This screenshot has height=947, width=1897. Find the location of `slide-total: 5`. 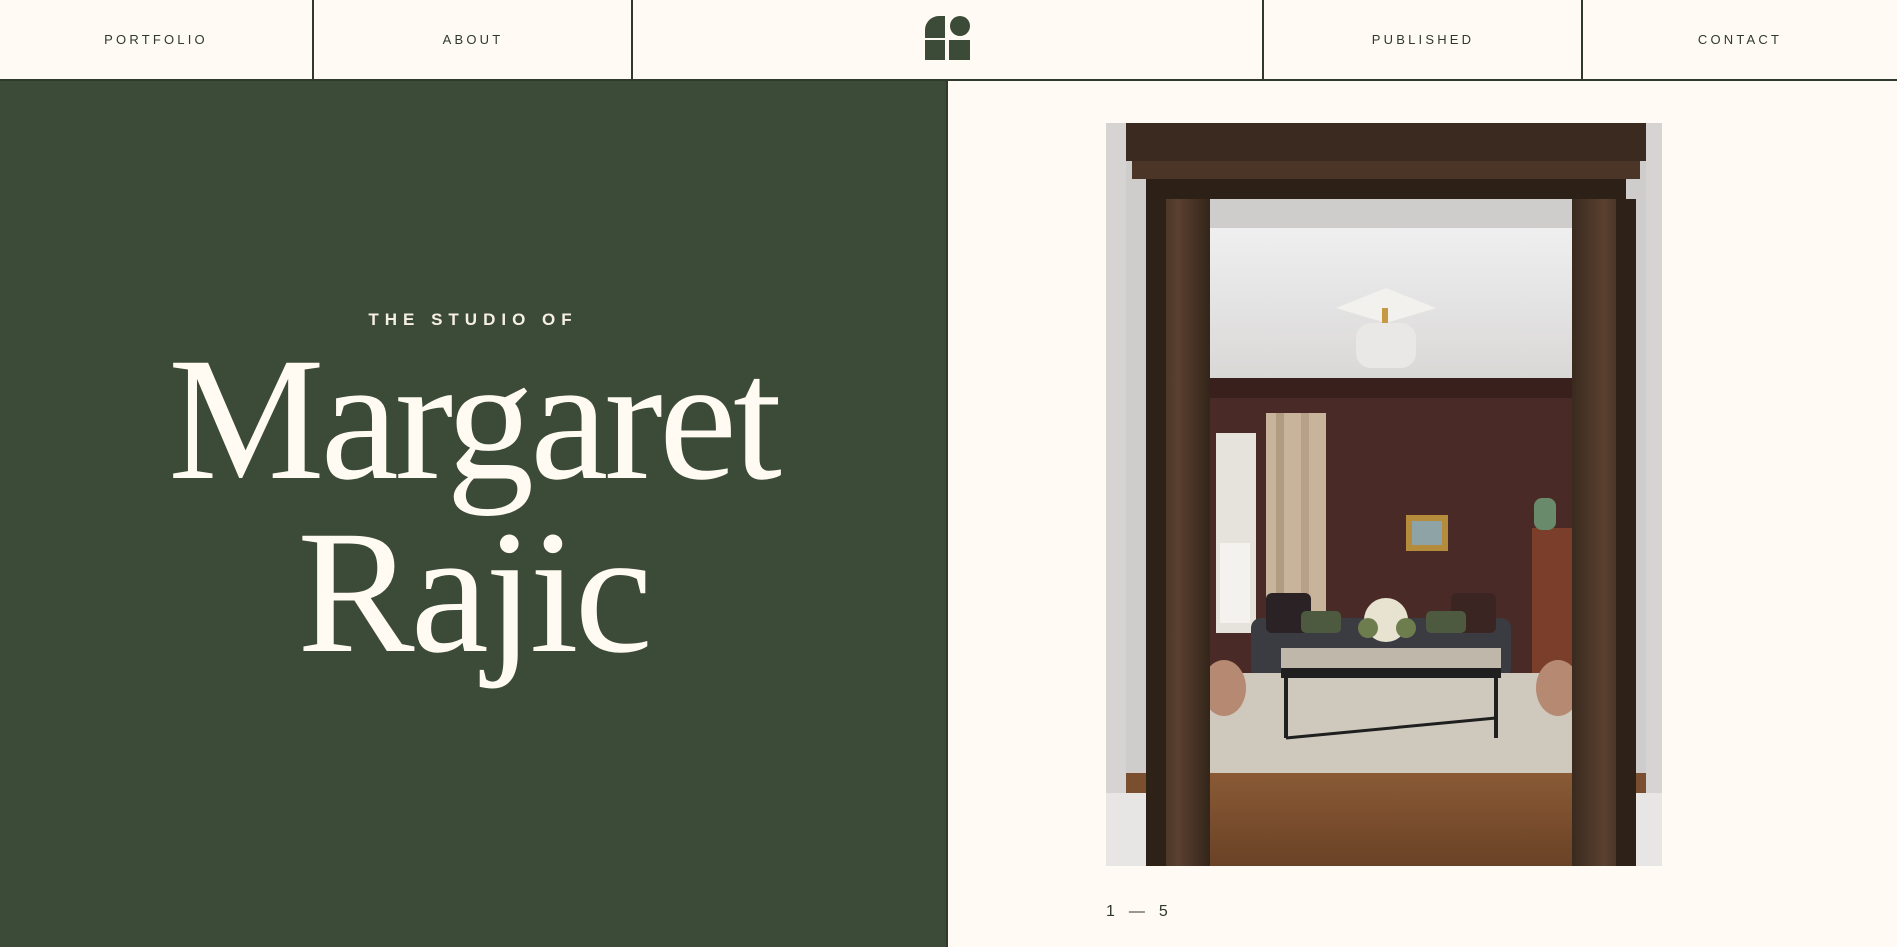

slide-total: 5 is located at coordinates (1165, 911).